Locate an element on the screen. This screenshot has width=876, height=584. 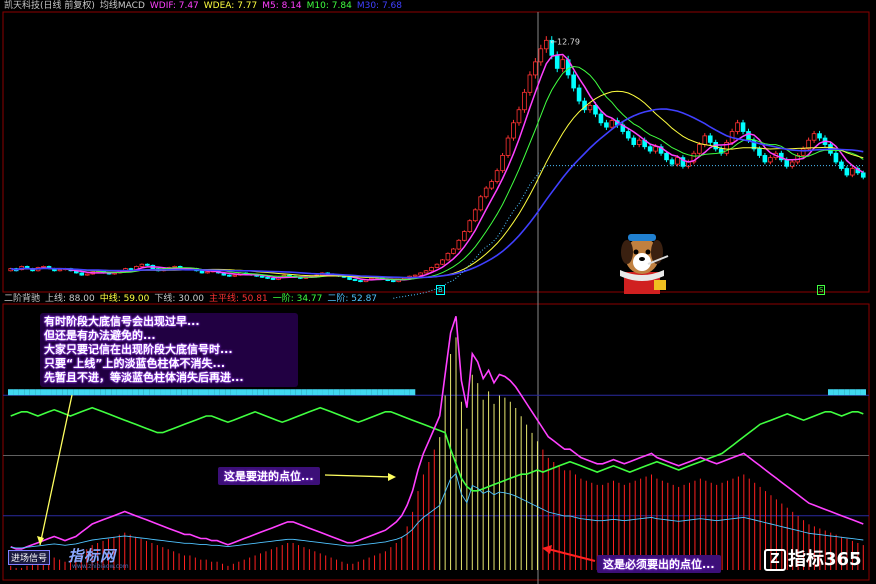
price-legend-item-2: WDIF: 7.47 is located at coordinates (174, 6).